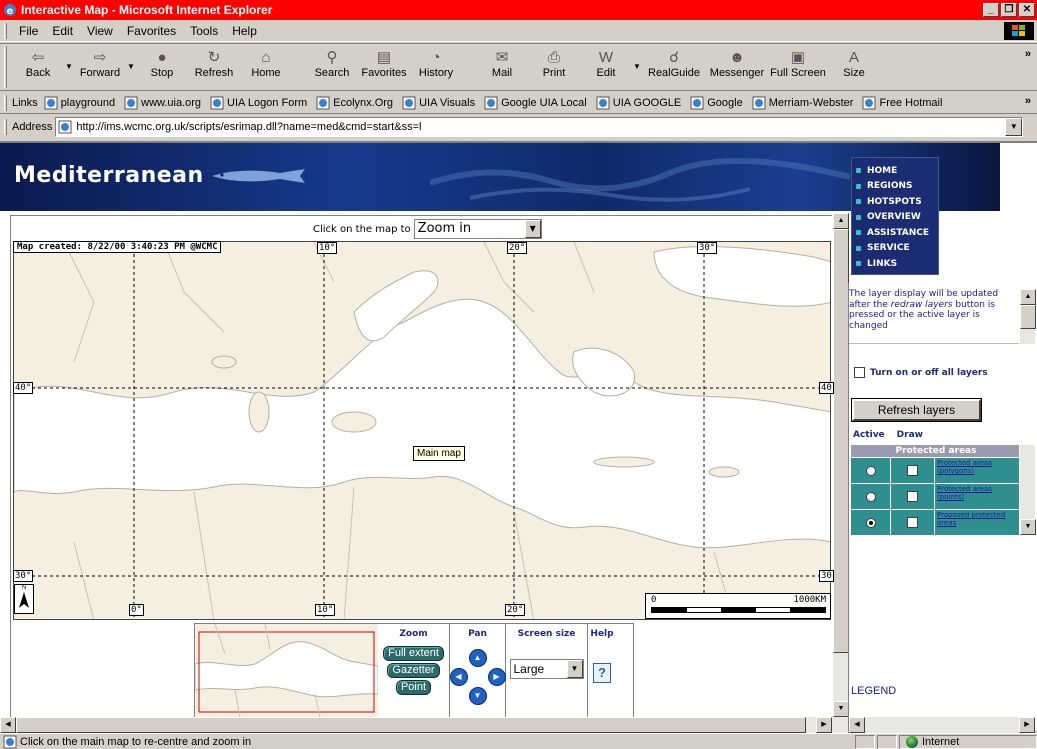 The height and width of the screenshot is (749, 1037). I want to click on toolbar-overflow-icon: », so click(1028, 54).